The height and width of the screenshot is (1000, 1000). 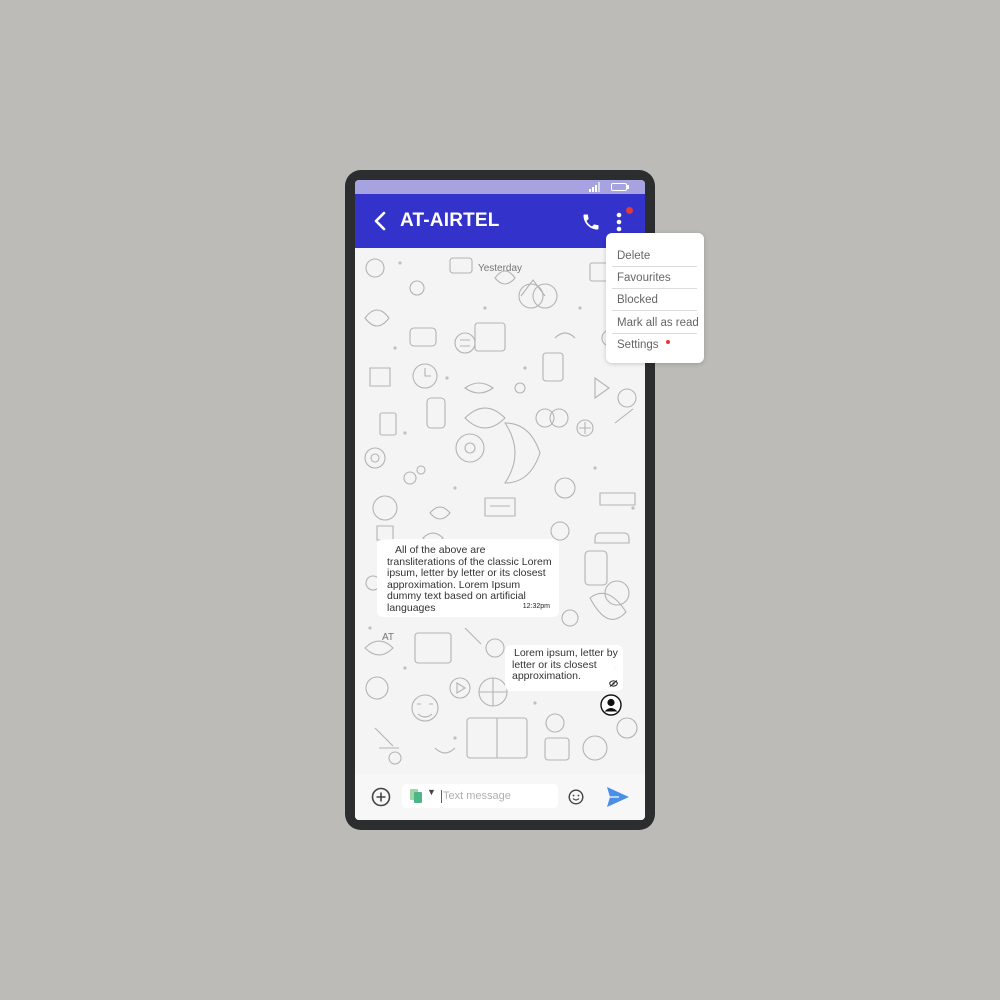 I want to click on battery-icon, so click(x=620, y=187).